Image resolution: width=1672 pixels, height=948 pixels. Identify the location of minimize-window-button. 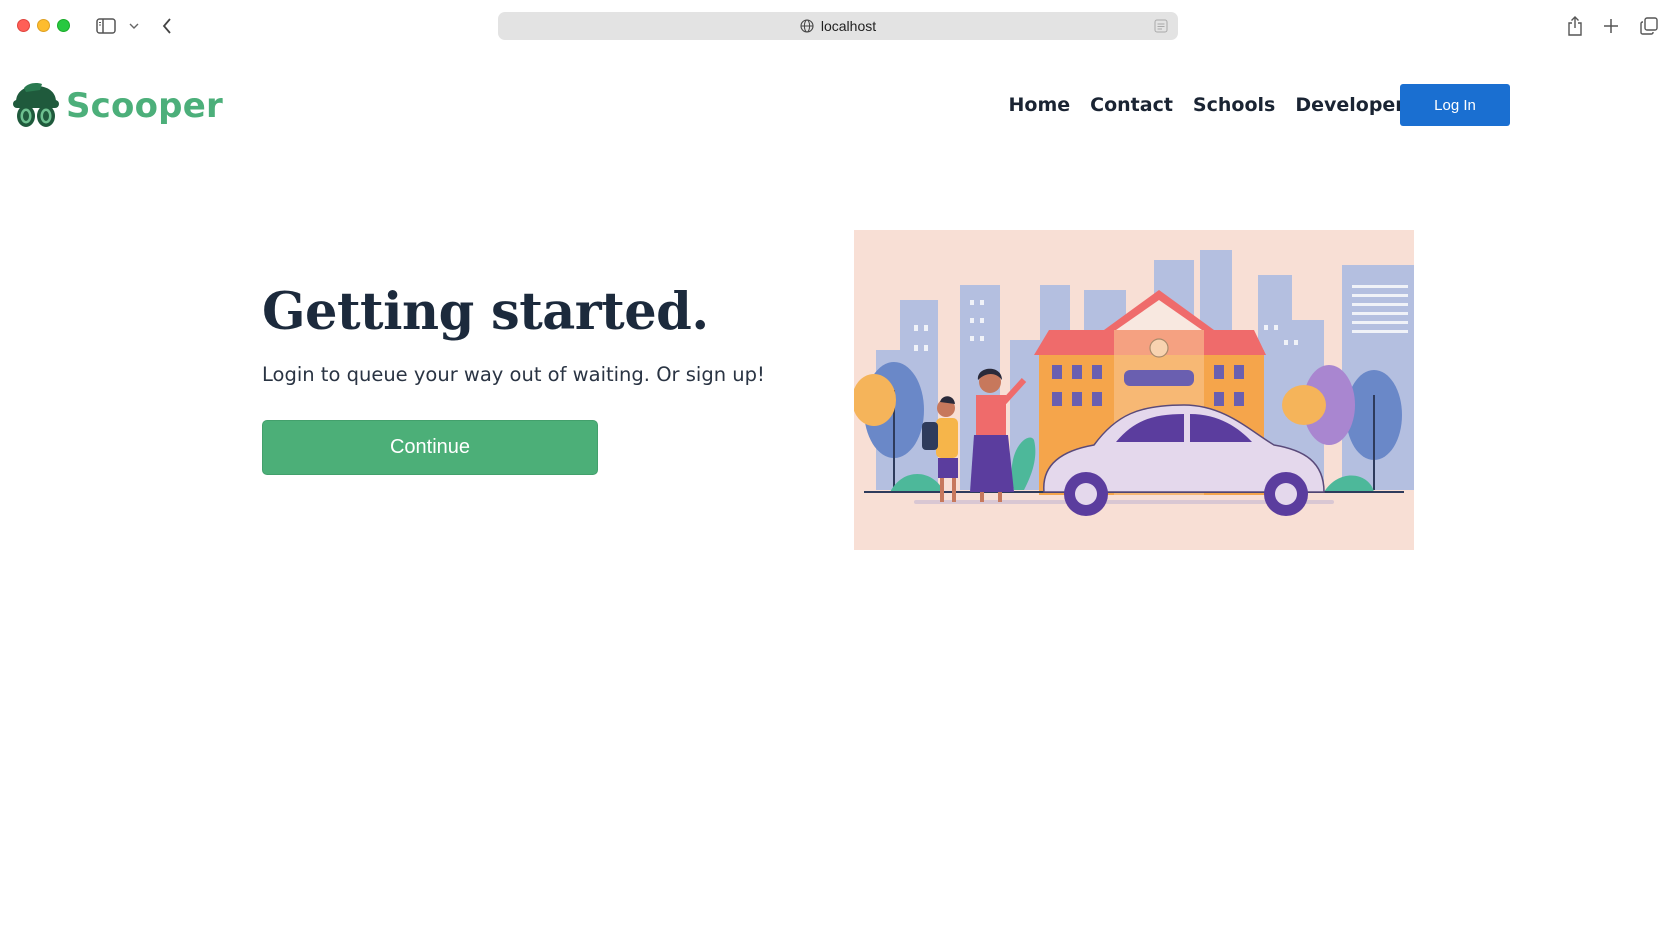
(43, 25).